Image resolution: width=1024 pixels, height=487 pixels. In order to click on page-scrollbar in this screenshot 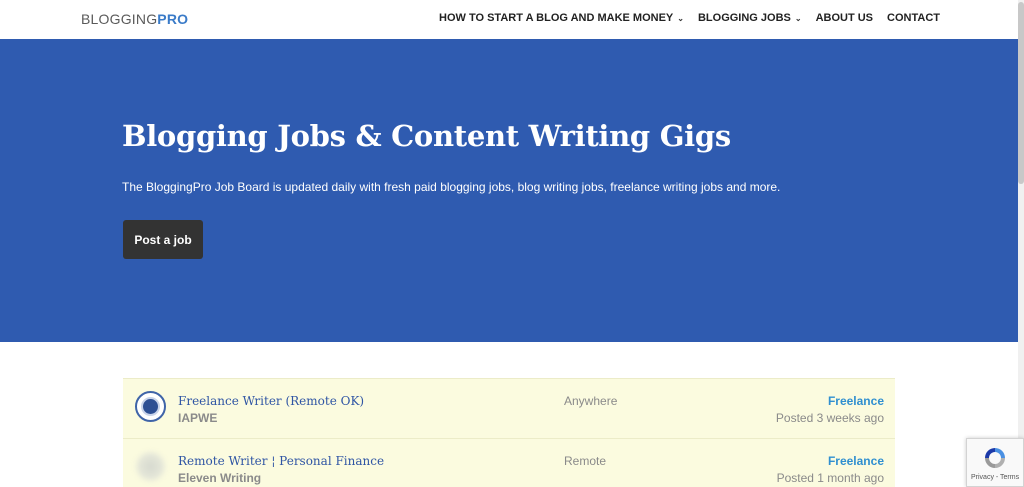, I will do `click(1021, 243)`.